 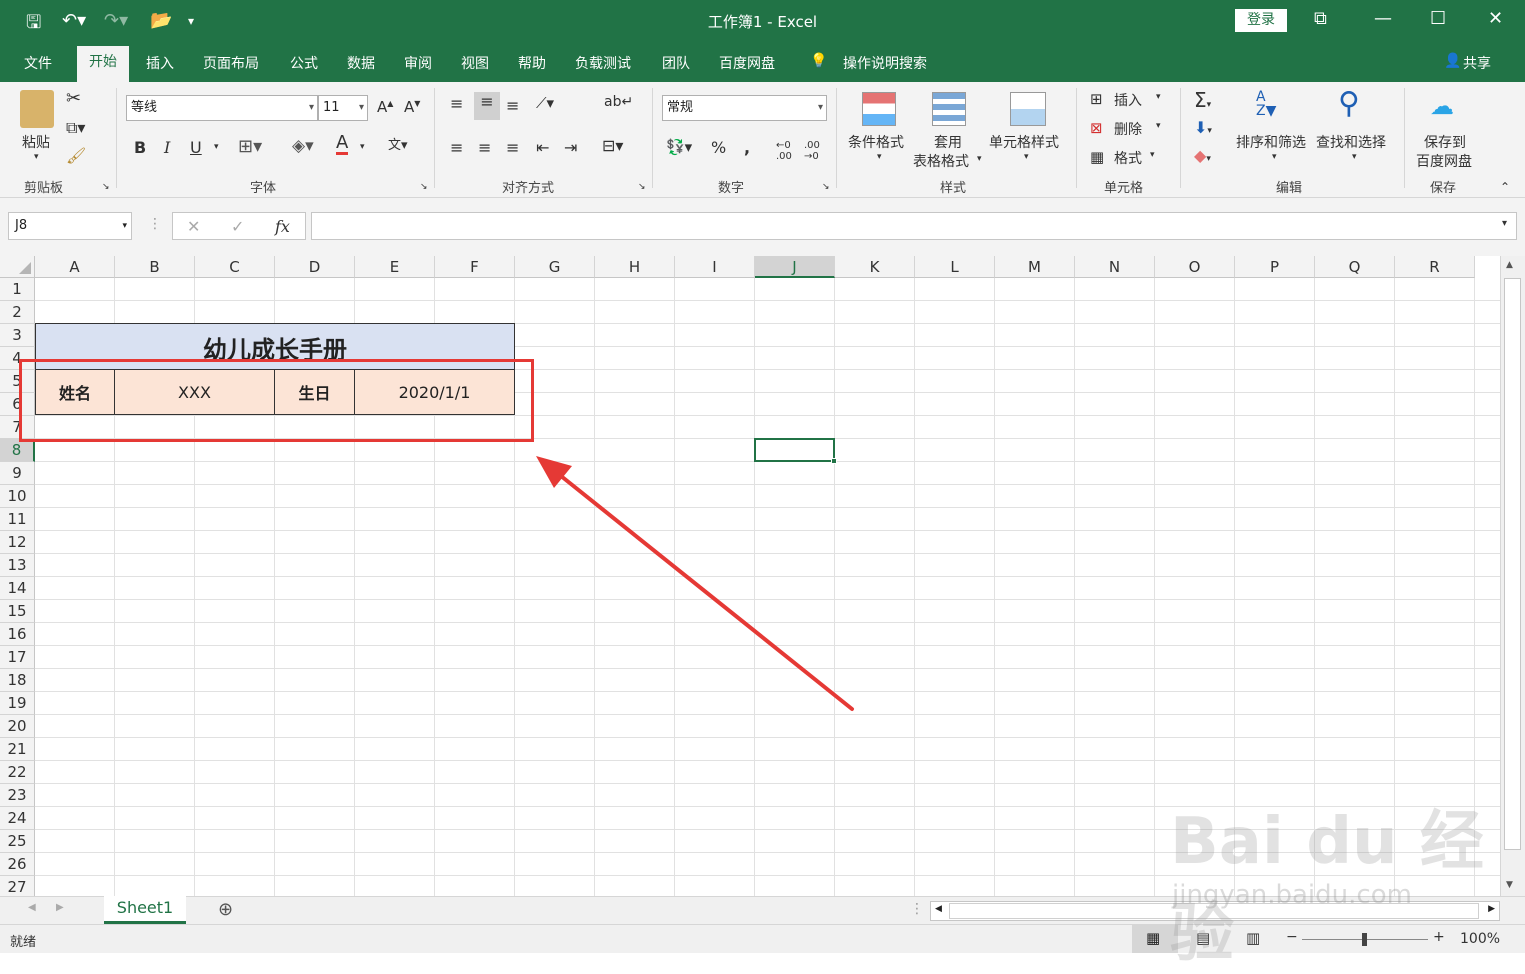 I want to click on prev-sheet-icon: ◀, so click(x=32, y=907).